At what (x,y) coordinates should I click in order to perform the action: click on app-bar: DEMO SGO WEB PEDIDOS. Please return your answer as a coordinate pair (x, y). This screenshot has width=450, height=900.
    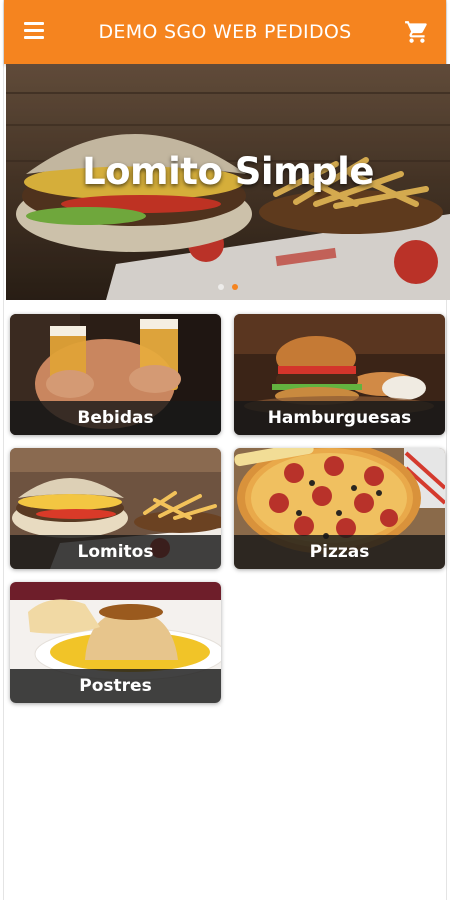
    Looking at the image, I should click on (225, 32).